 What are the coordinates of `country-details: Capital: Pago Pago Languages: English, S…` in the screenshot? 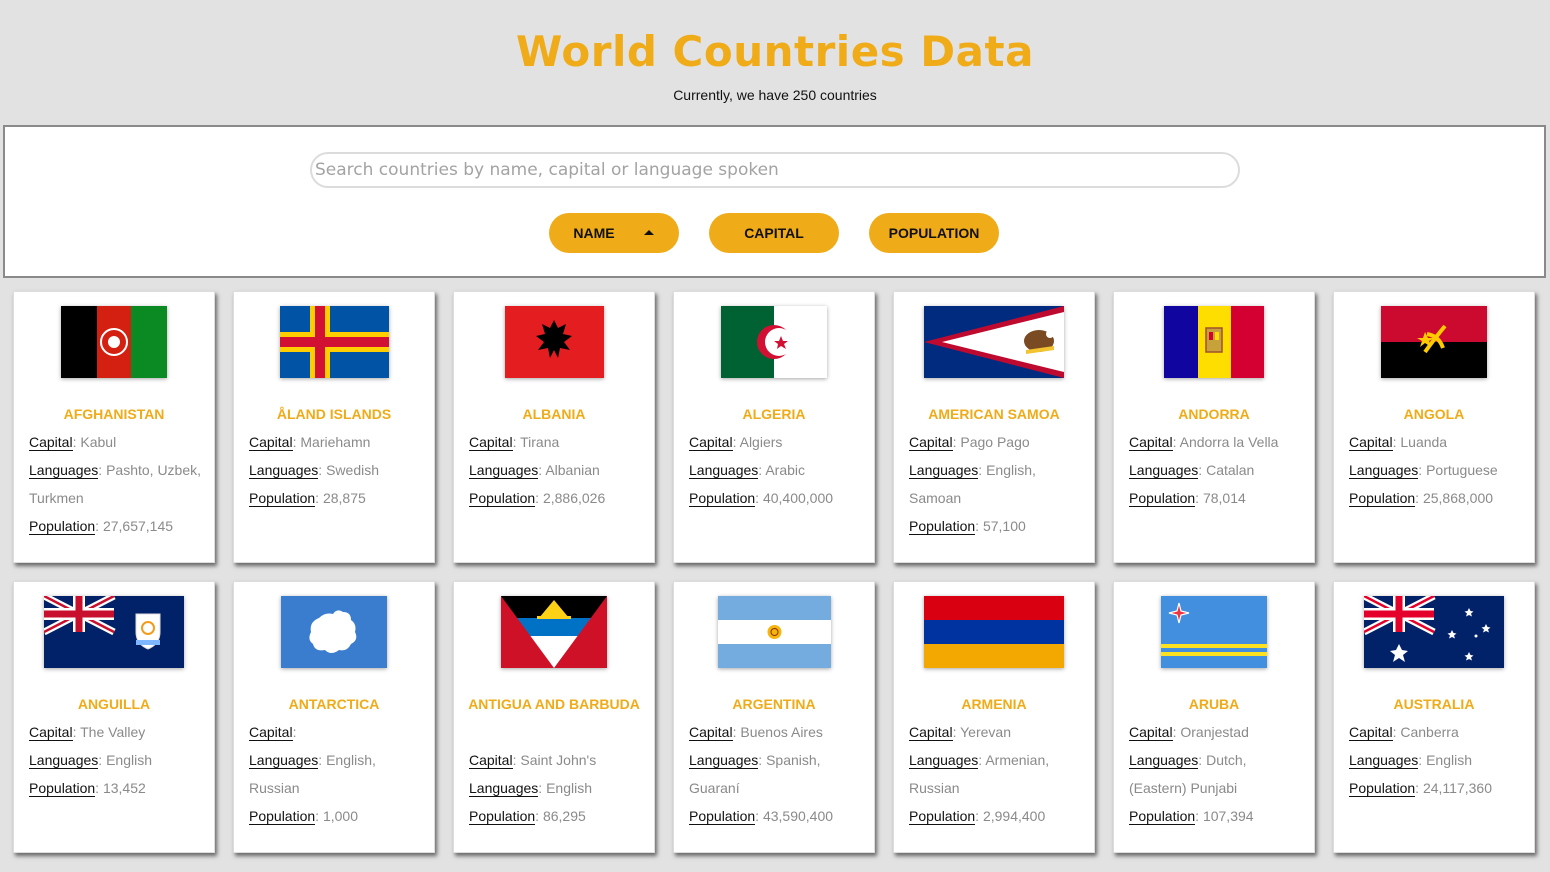 It's located at (997, 484).